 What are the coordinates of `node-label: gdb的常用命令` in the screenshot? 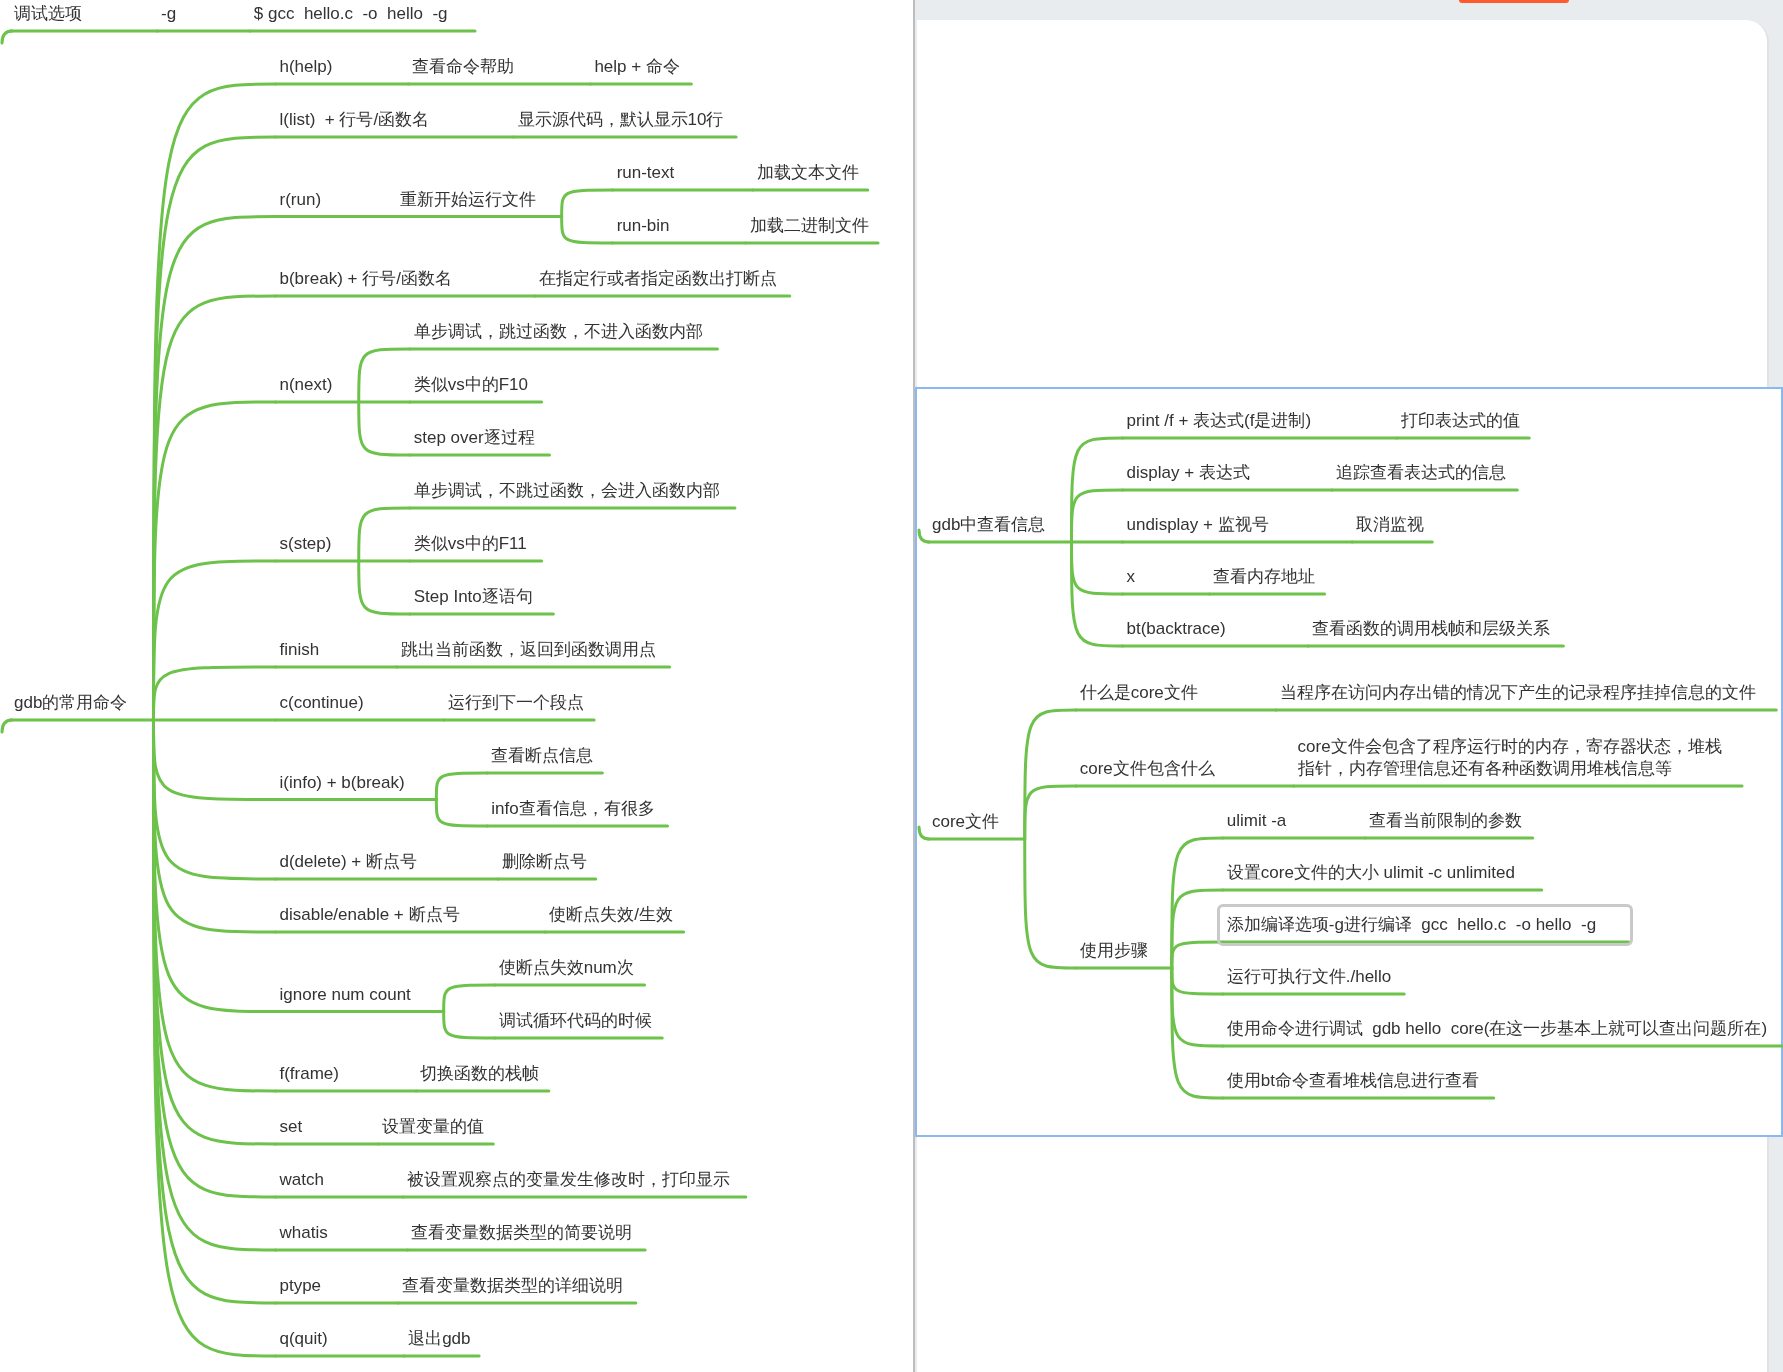 It's located at (71, 703).